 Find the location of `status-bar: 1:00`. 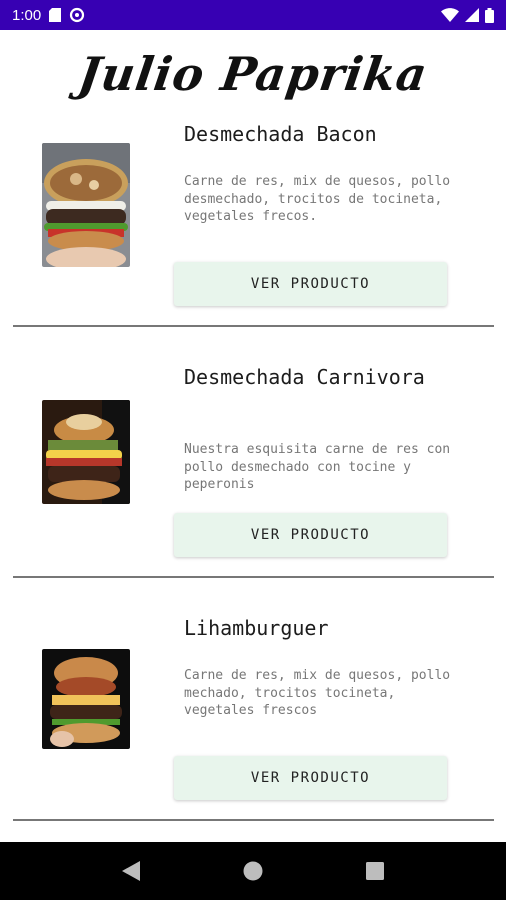

status-bar: 1:00 is located at coordinates (253, 15).